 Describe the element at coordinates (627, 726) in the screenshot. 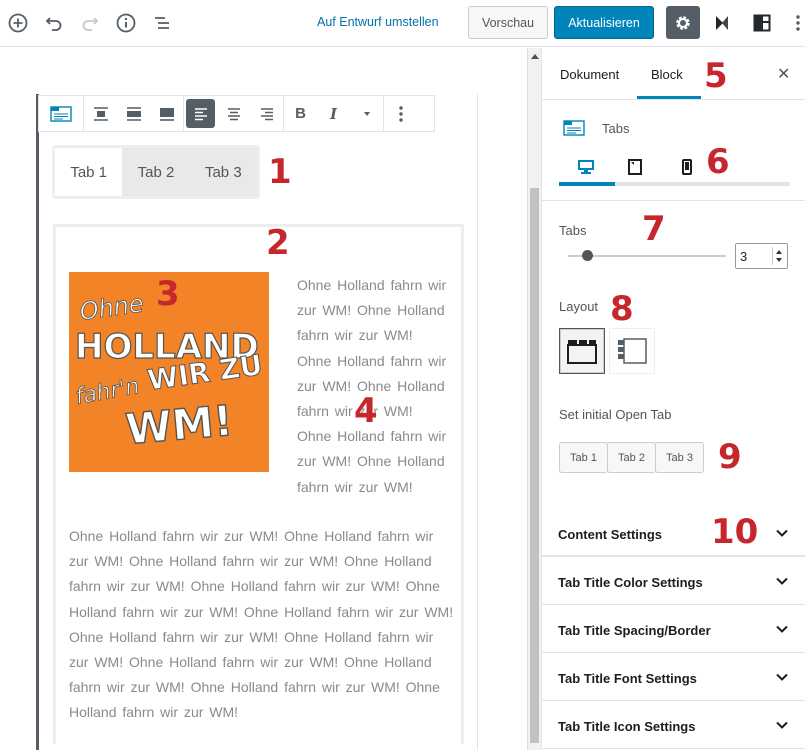

I see `accordion-label: Tab Title Icon Settings` at that location.